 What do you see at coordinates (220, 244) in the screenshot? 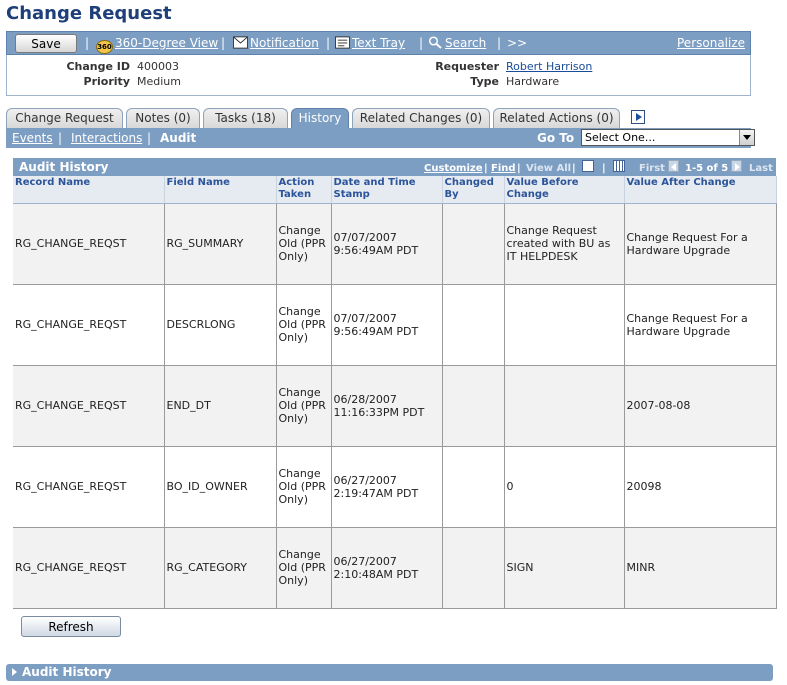
I see `field-name-cell: RG_SUMMARY` at bounding box center [220, 244].